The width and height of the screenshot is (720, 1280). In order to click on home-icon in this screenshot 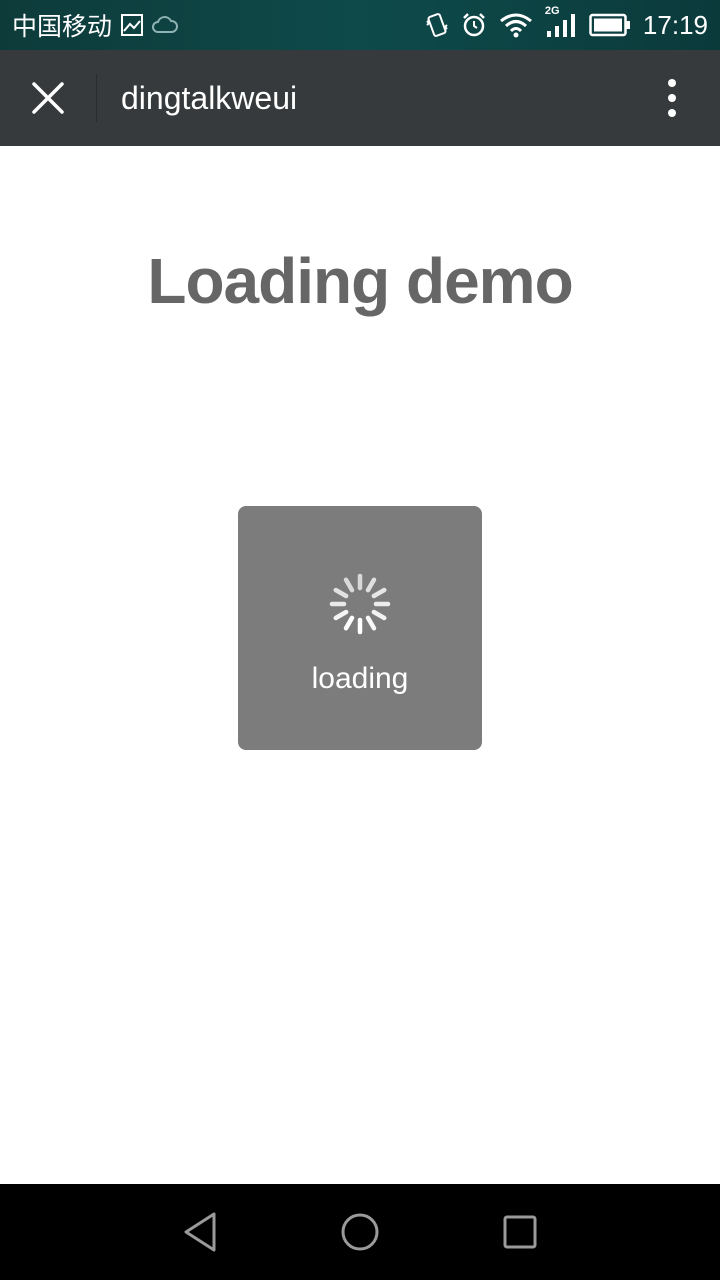, I will do `click(360, 1232)`.